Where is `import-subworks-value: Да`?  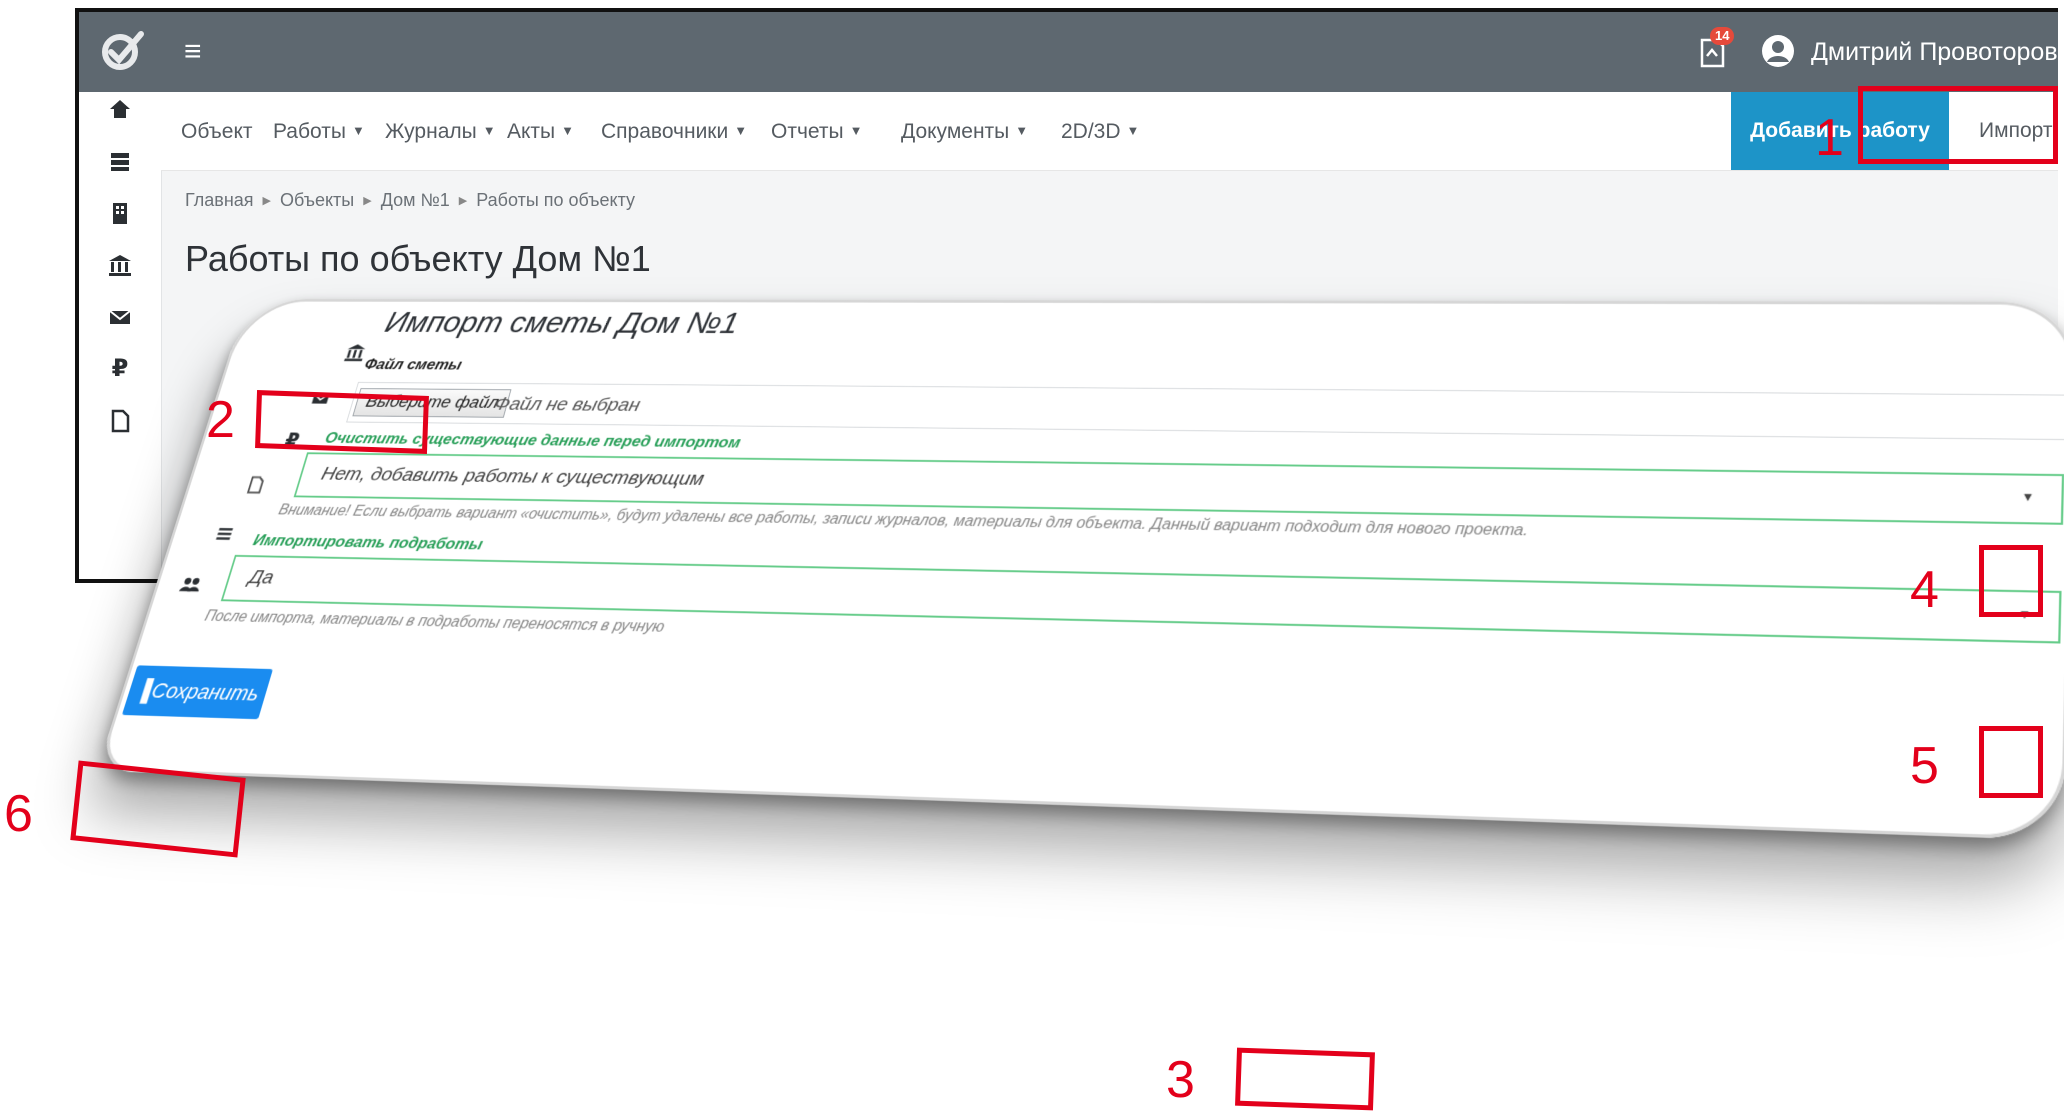
import-subworks-value: Да is located at coordinates (261, 577).